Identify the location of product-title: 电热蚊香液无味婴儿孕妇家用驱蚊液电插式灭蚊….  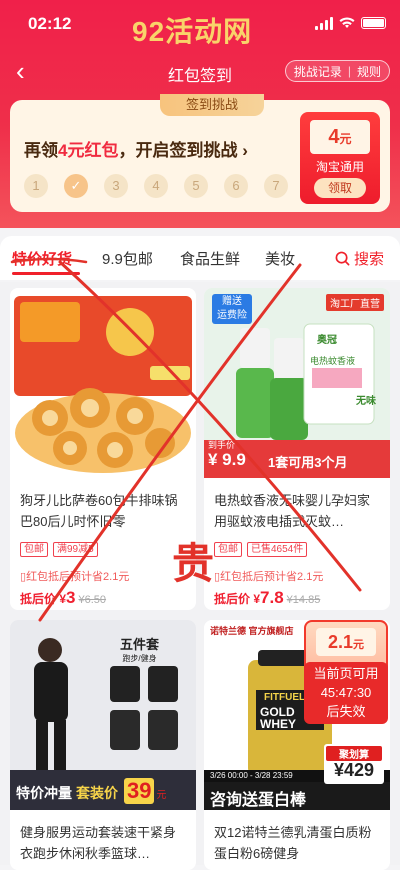
(292, 511).